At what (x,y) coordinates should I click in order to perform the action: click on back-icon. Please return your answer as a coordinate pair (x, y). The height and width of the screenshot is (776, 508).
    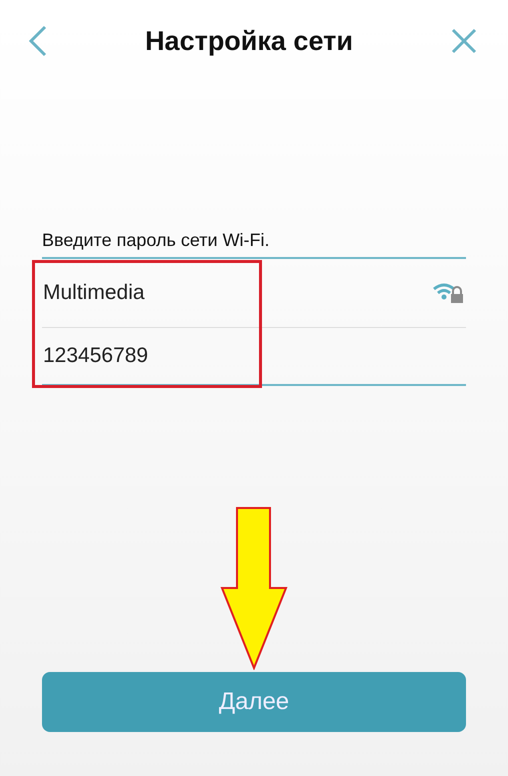
    Looking at the image, I should click on (38, 41).